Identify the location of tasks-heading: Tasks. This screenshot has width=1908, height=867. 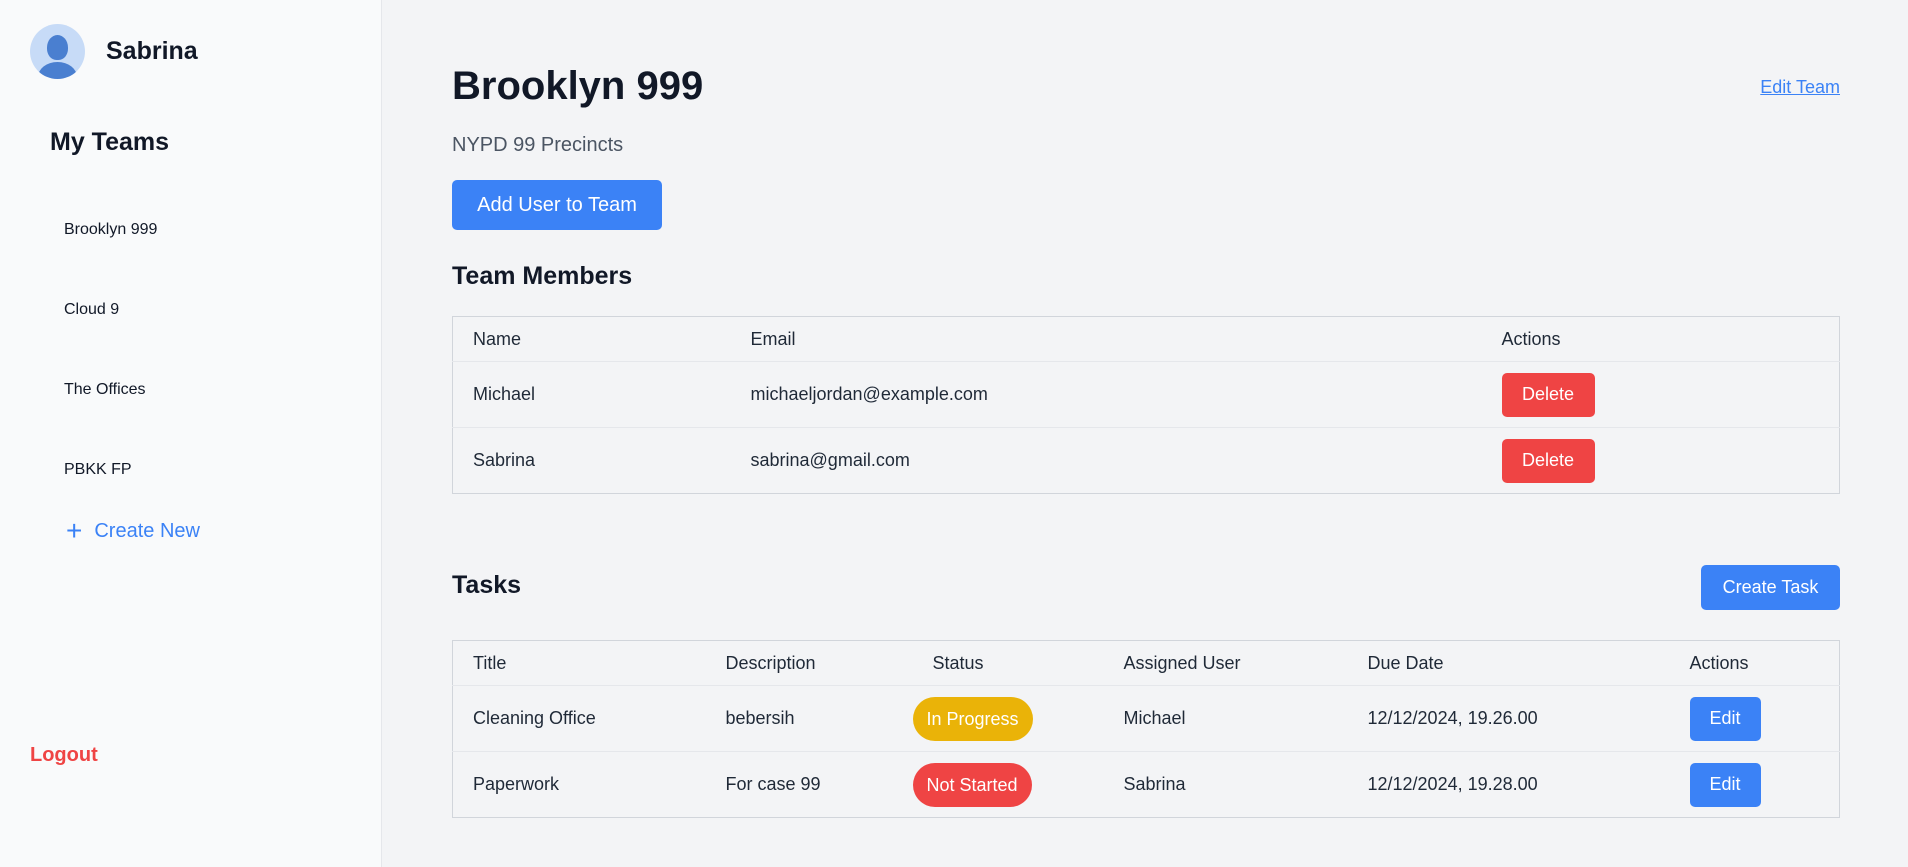
(487, 585).